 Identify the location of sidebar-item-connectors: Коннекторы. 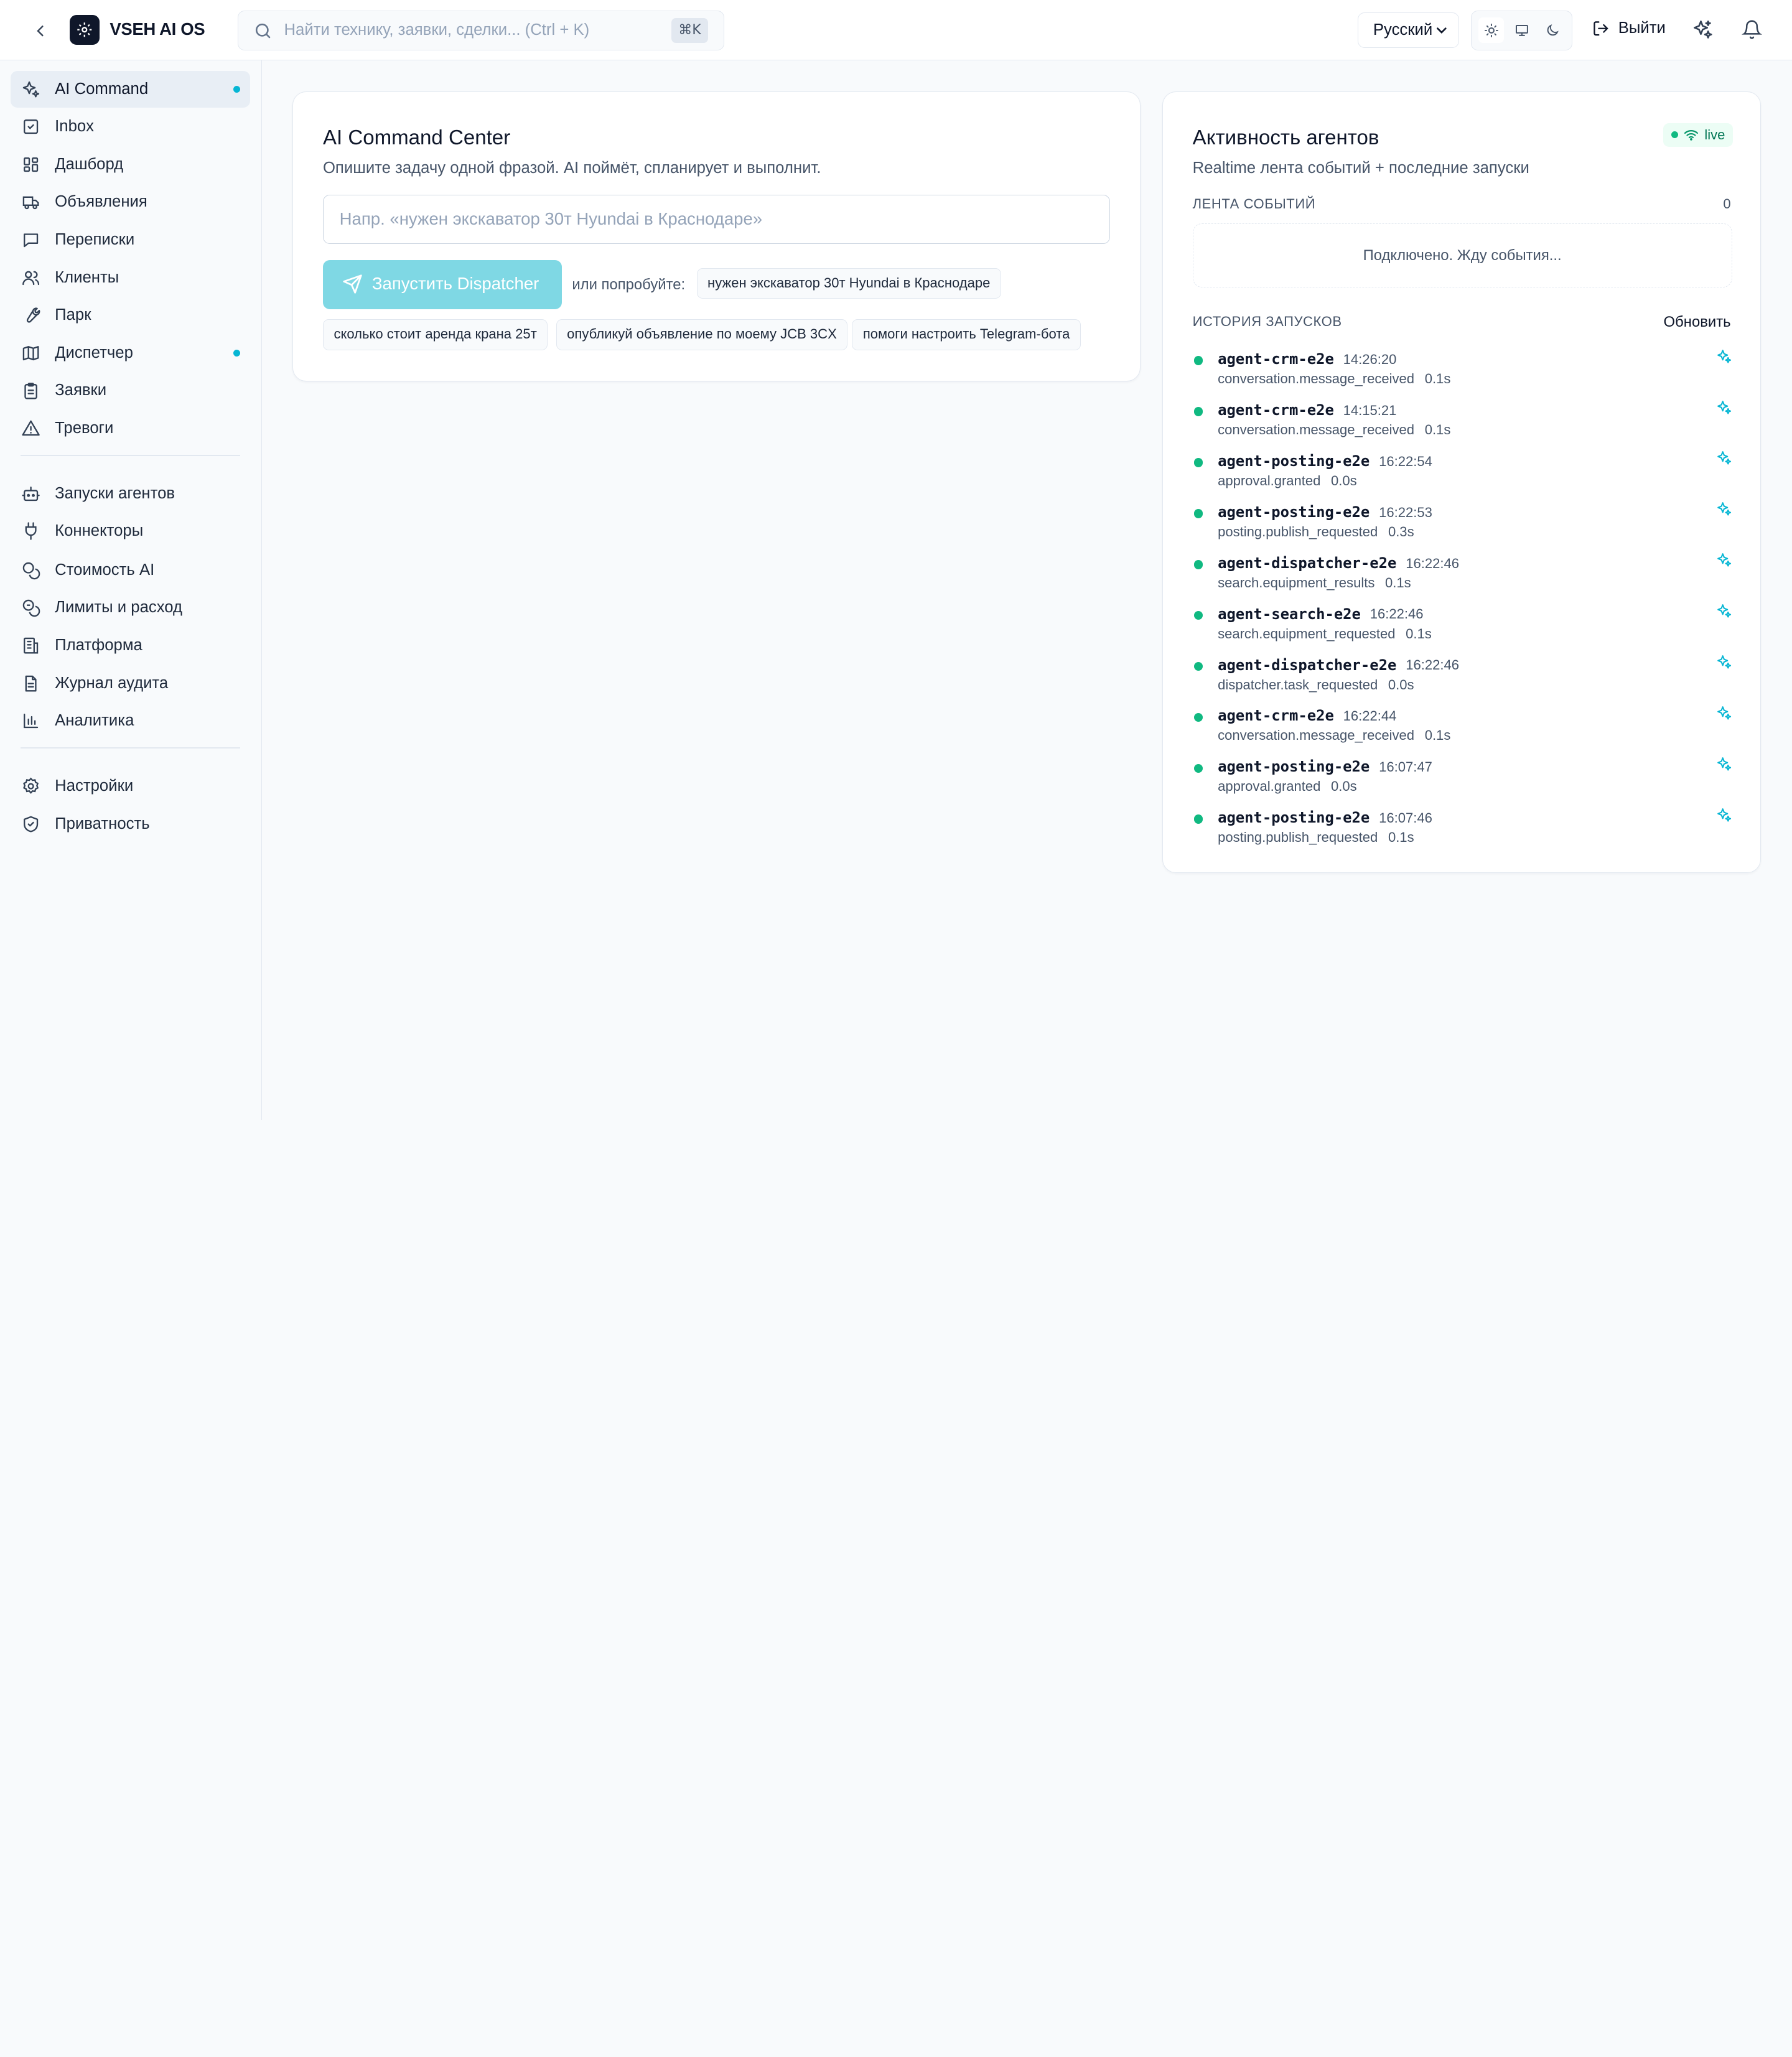
(131, 531).